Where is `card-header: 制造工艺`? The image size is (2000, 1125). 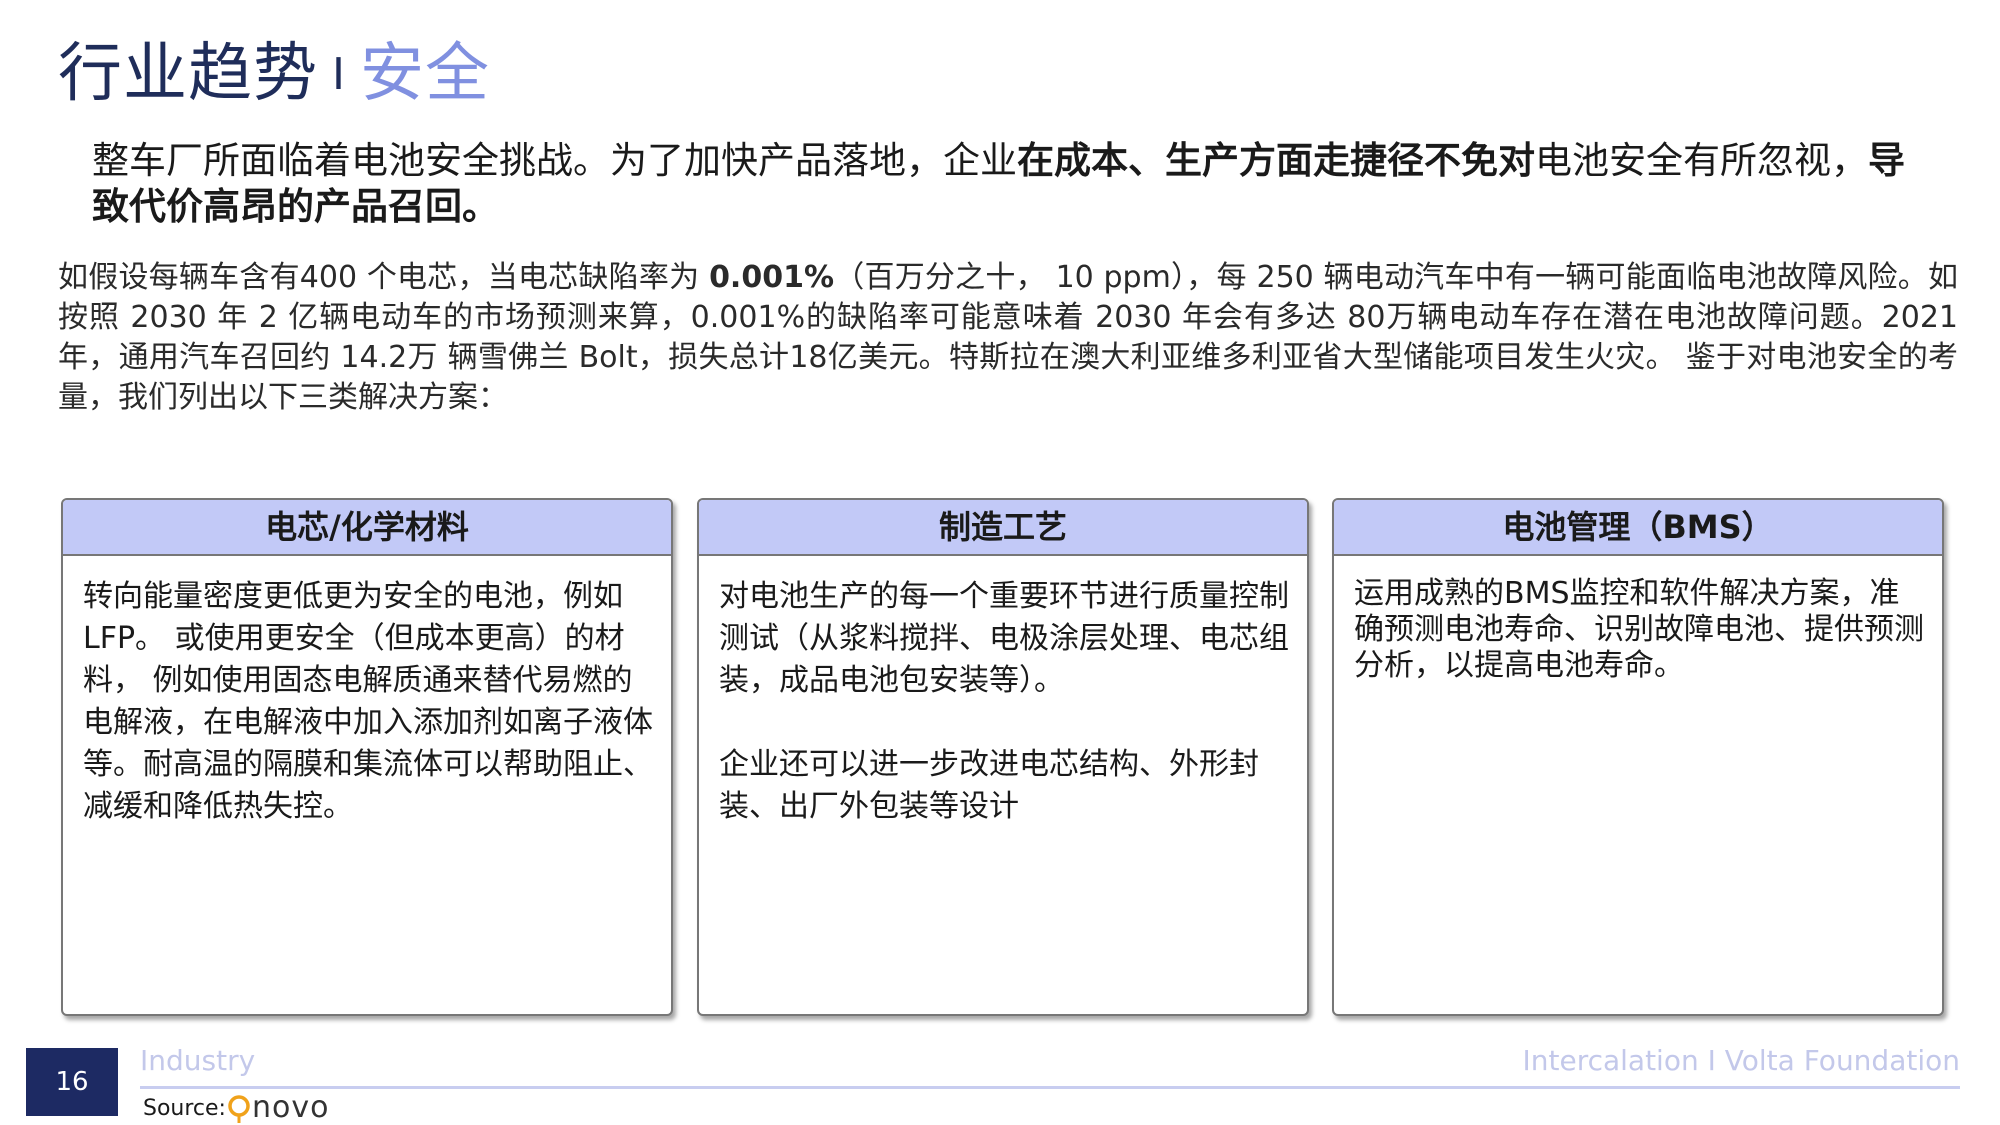 card-header: 制造工艺 is located at coordinates (1003, 528).